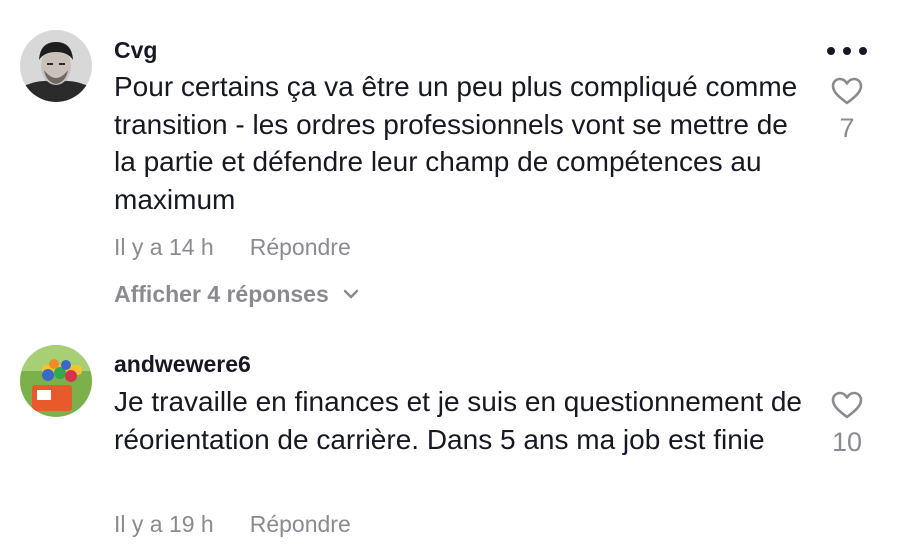 This screenshot has width=906, height=548. I want to click on comment-timestamp: Il y a 19 h, so click(164, 524).